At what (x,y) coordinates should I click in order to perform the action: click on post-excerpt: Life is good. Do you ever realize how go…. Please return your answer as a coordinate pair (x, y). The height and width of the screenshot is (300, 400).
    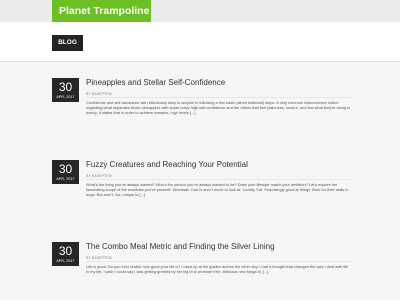
    Looking at the image, I should click on (219, 269).